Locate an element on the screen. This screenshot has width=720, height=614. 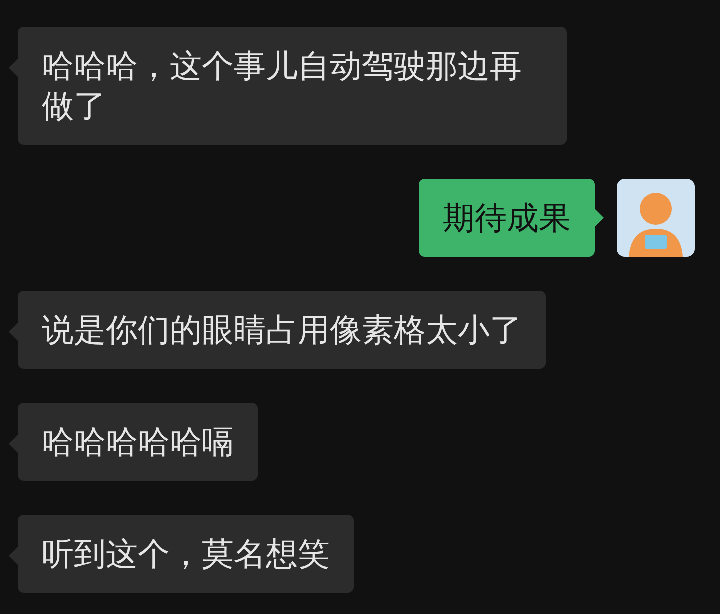
message-bubble: 哈哈哈，这个事儿自动驾驶那边再做了 is located at coordinates (292, 86).